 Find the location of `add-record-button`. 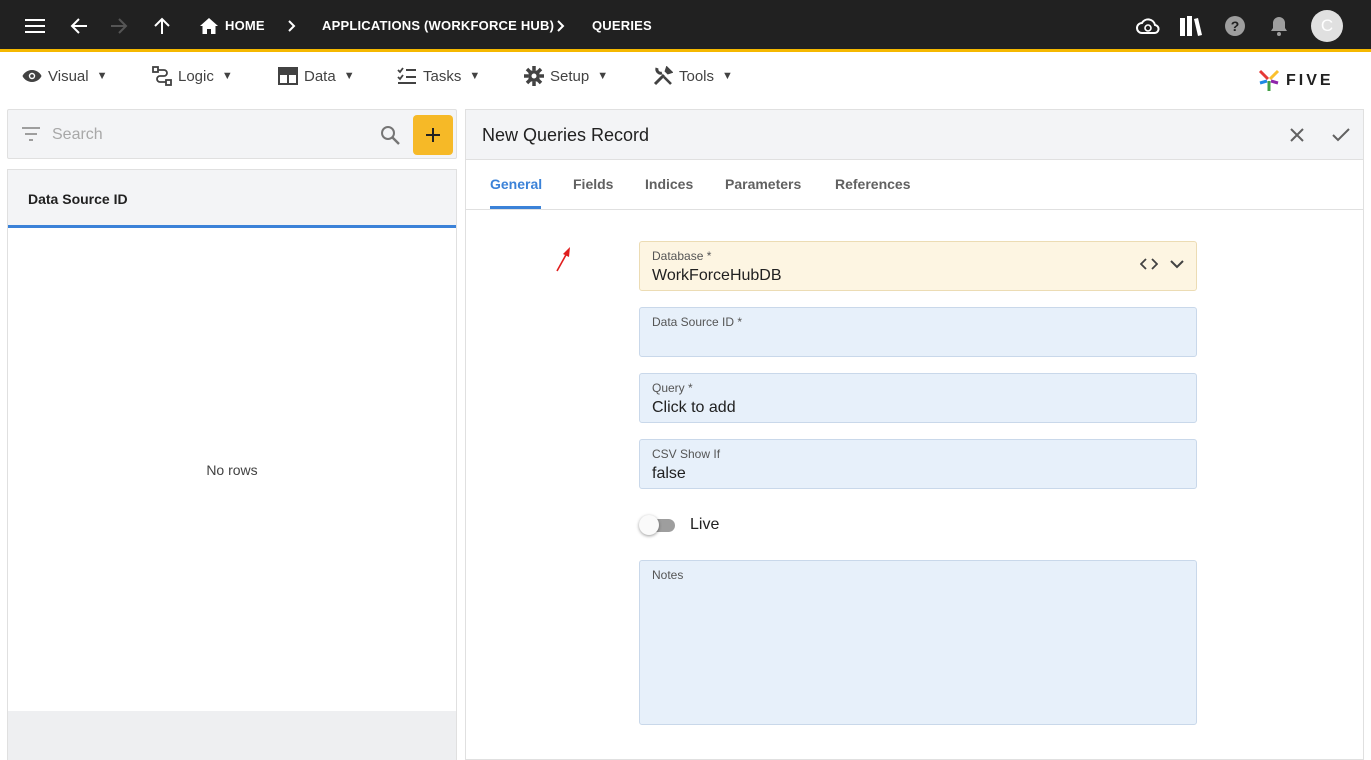

add-record-button is located at coordinates (433, 135).